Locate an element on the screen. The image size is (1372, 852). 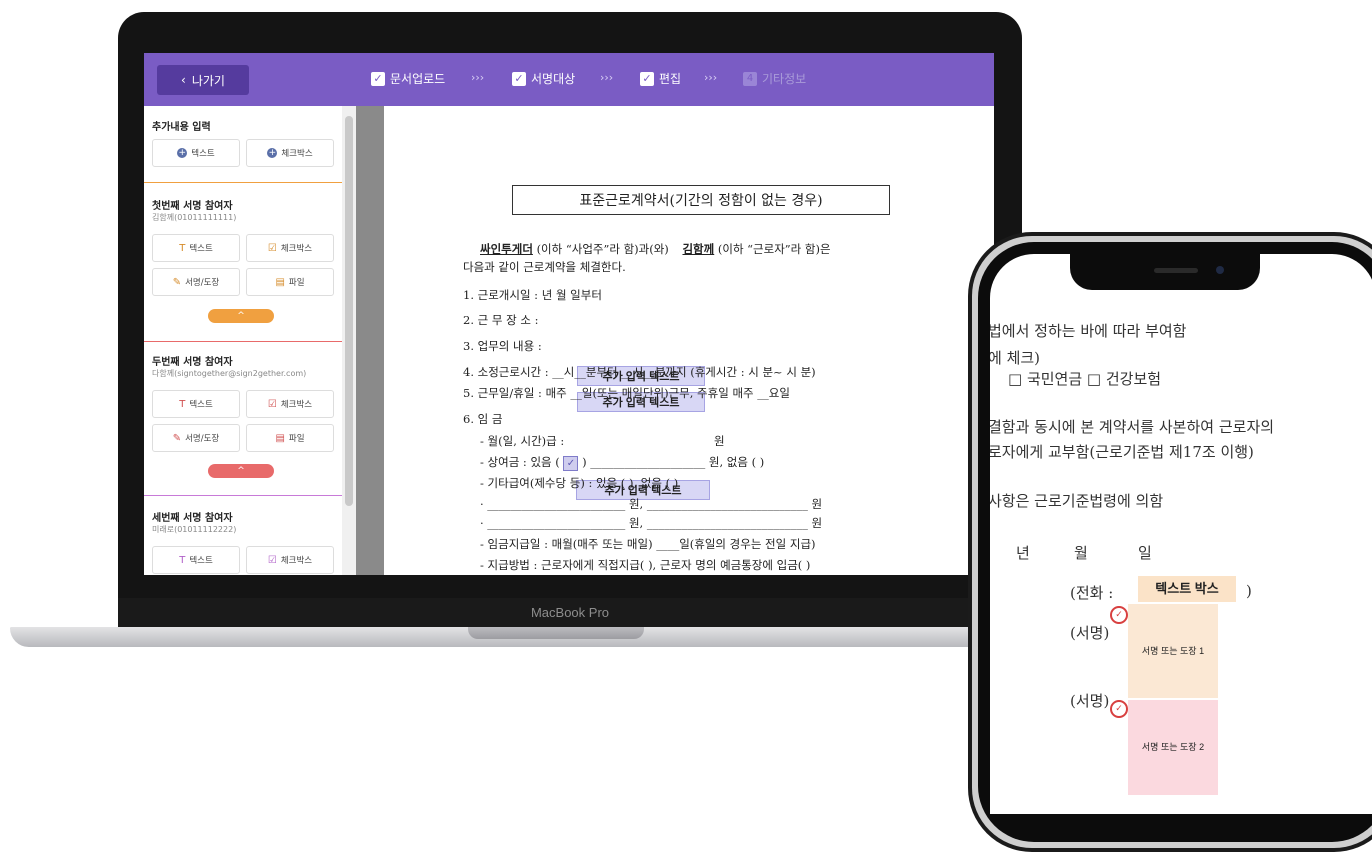
text-box-field: 텍스트 박스 is located at coordinates (1187, 589).